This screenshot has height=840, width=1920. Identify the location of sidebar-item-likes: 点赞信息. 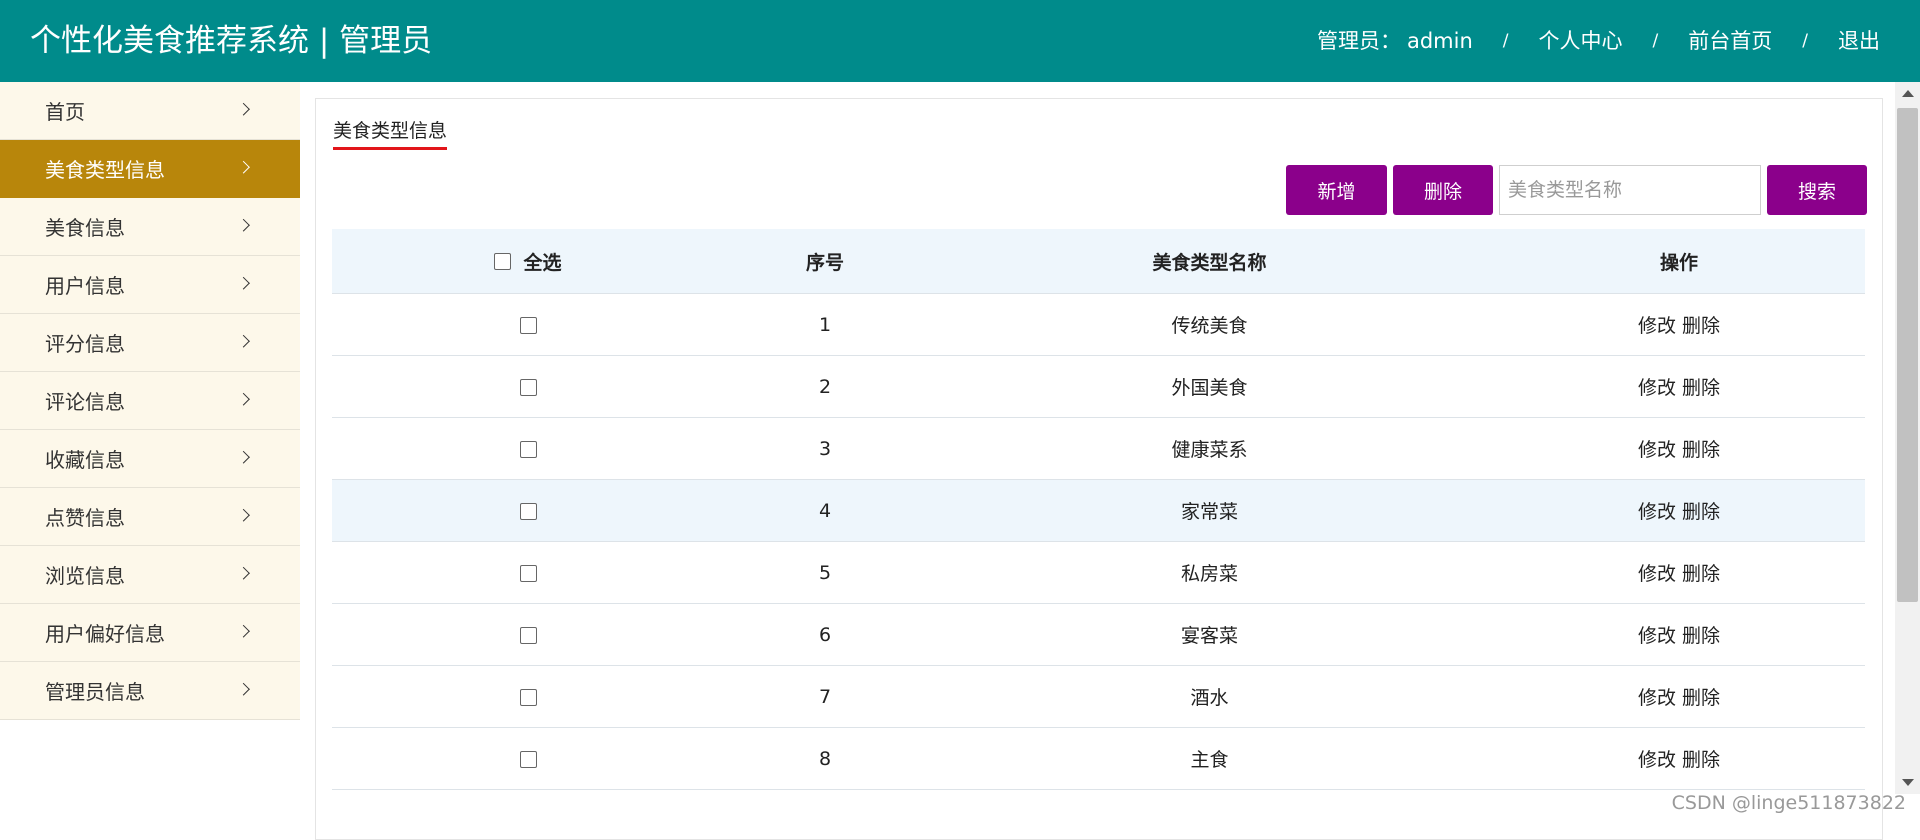
(150, 517).